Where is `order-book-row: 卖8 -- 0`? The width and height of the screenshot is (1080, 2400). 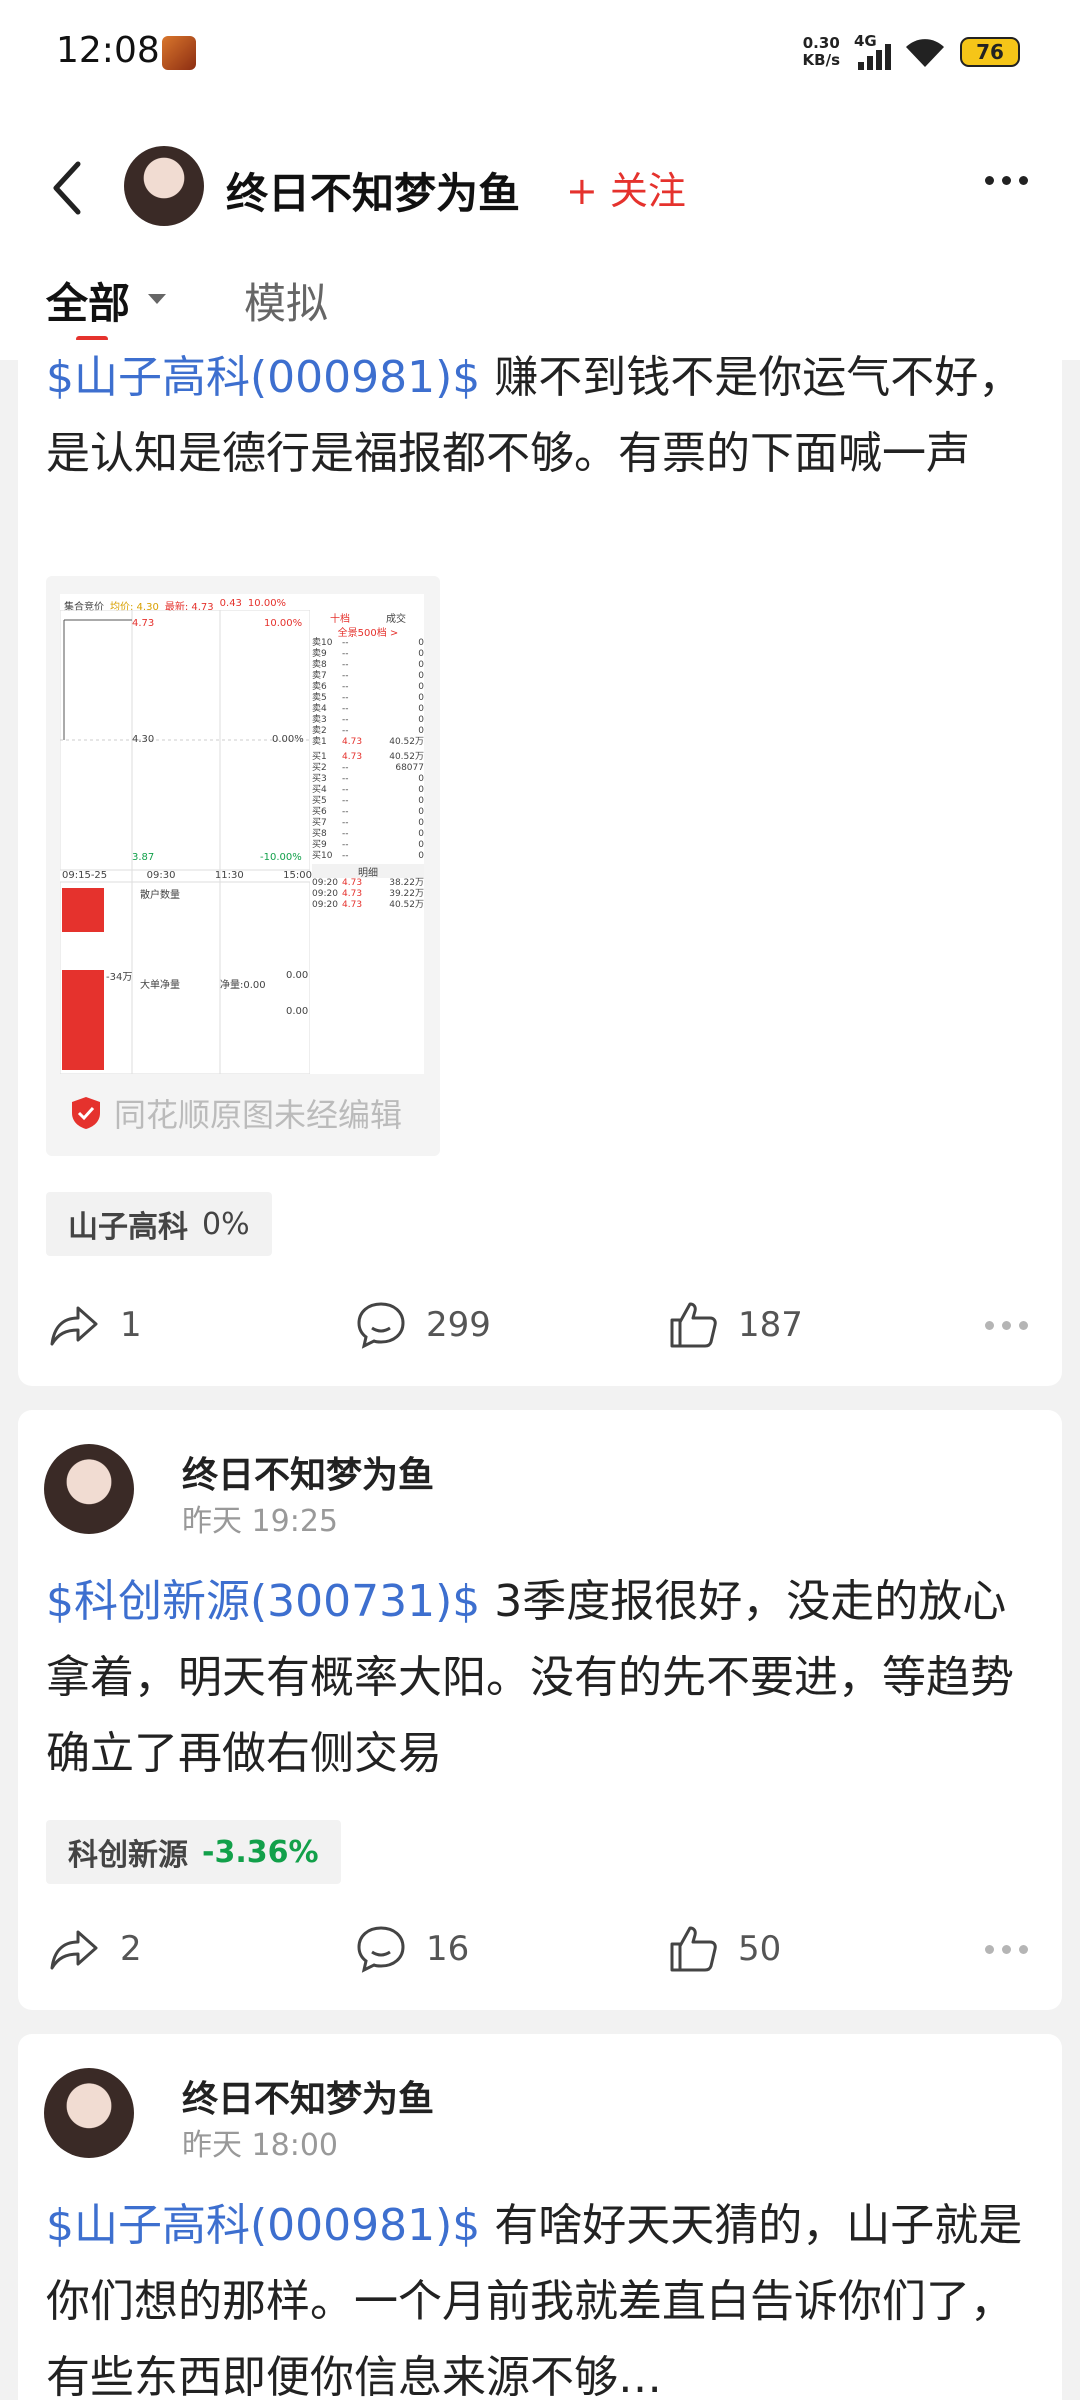
order-book-row: 卖8 -- 0 is located at coordinates (368, 665).